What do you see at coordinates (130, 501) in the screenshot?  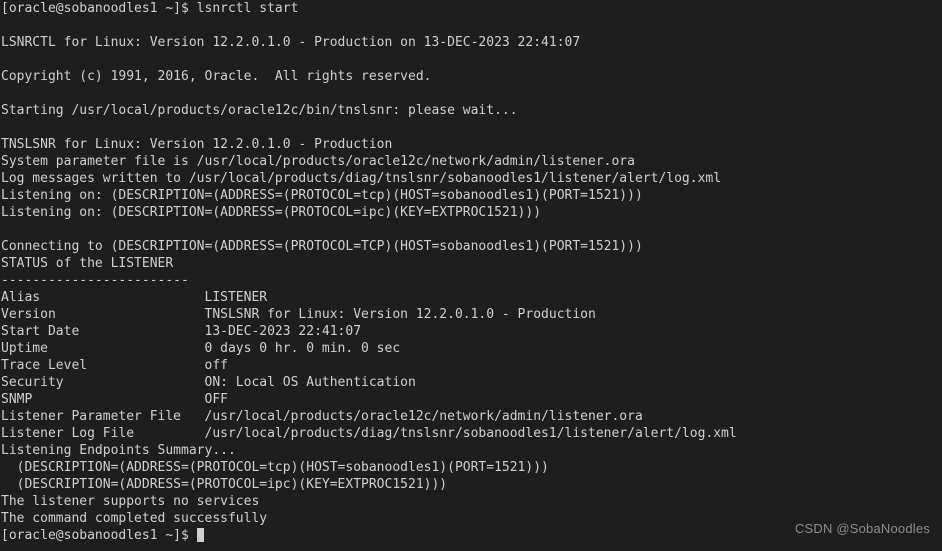 I see `terminal-line: The listener supports no services` at bounding box center [130, 501].